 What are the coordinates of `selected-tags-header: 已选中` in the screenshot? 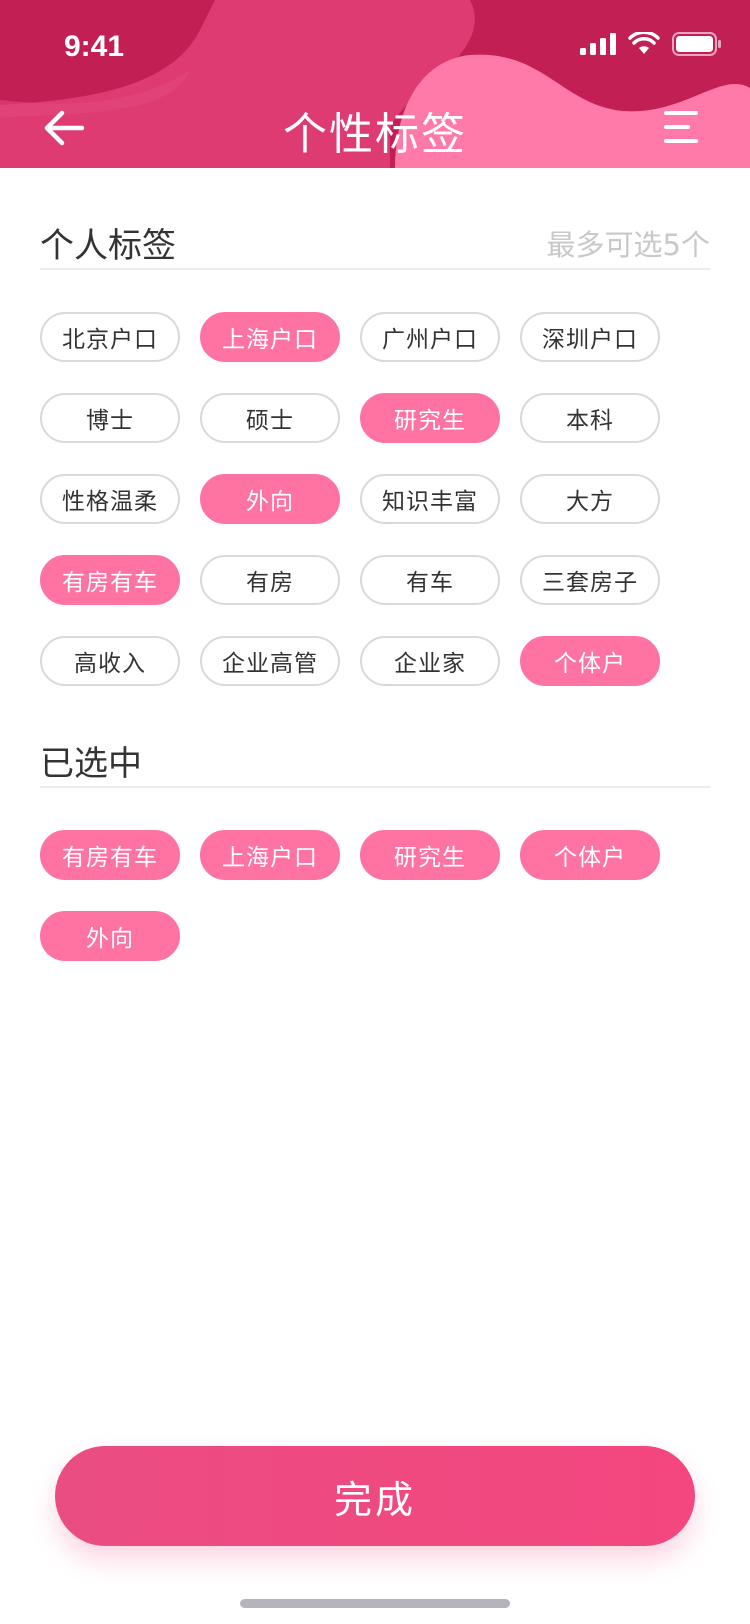 It's located at (375, 758).